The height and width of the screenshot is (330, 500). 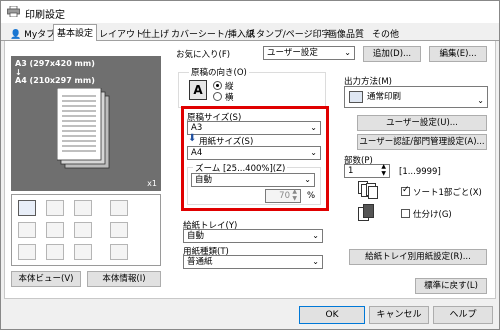 I want to click on paper-size-readout: A4 (210x297 mm), so click(x=55, y=80).